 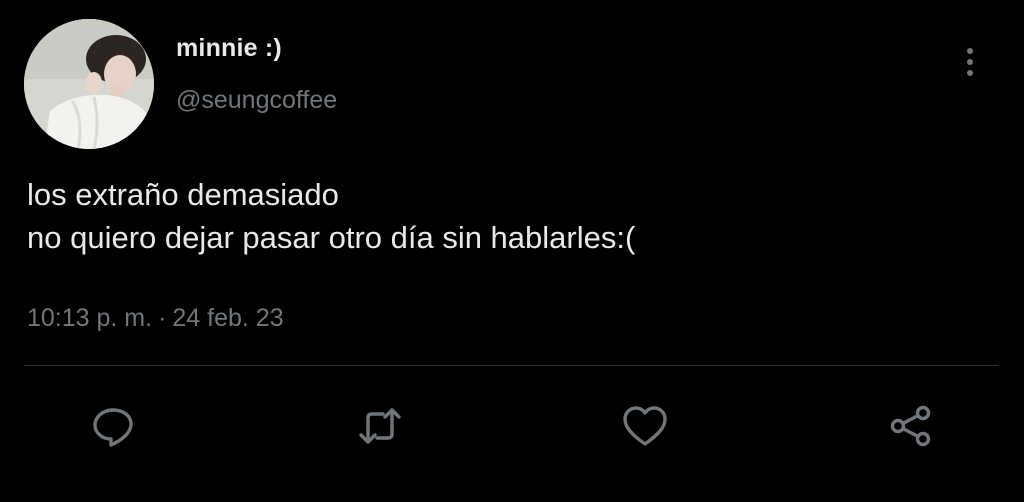 What do you see at coordinates (155, 318) in the screenshot?
I see `tweet-timestamp: 10:13 p. m. · 24 feb. 23` at bounding box center [155, 318].